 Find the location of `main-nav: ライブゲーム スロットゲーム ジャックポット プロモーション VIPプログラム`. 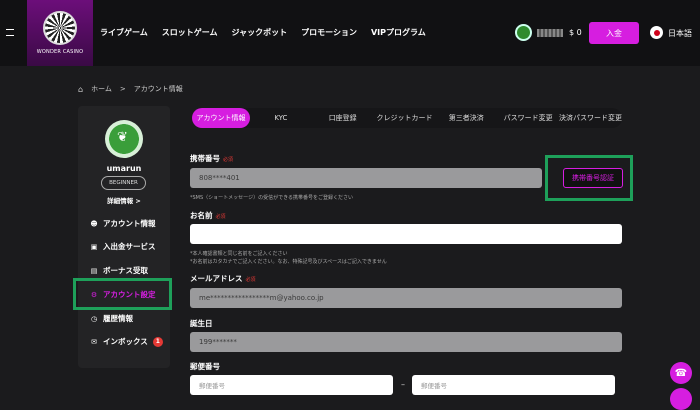

main-nav: ライブゲーム スロットゲーム ジャックポット プロモーション VIPプログラム is located at coordinates (263, 32).